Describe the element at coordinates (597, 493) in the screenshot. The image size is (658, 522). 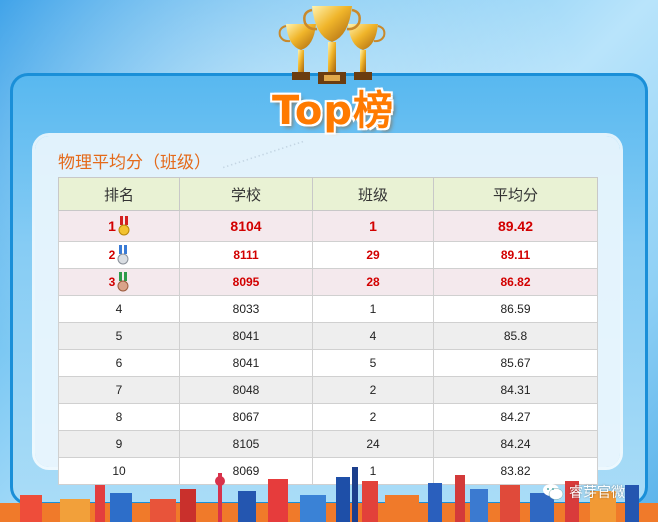
I see `brand-name: 睿芽官微` at that location.